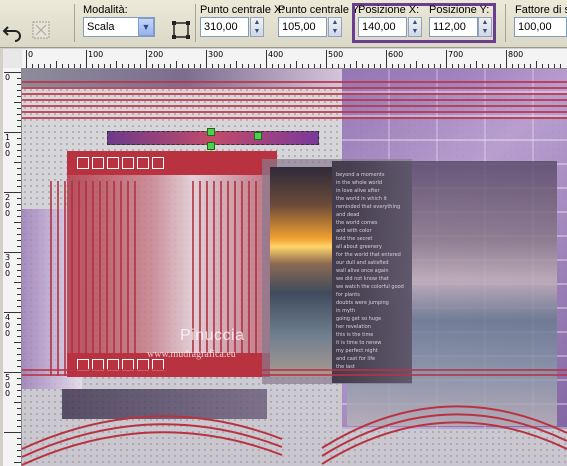 This screenshot has height=466, width=567. What do you see at coordinates (294, 59) in the screenshot?
I see `horizontal-ruler: 0 100 200 300 400 500 600 700 800` at bounding box center [294, 59].